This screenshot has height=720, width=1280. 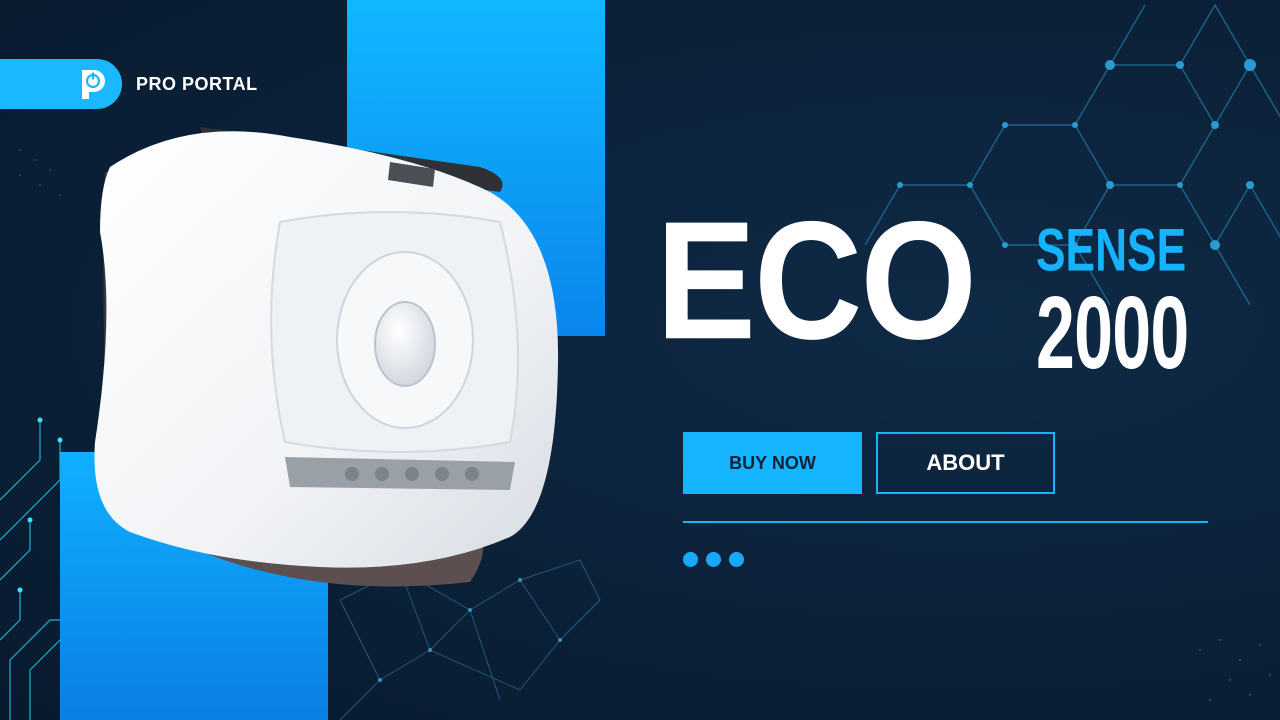 What do you see at coordinates (816, 280) in the screenshot?
I see `product-title-main: ECO` at bounding box center [816, 280].